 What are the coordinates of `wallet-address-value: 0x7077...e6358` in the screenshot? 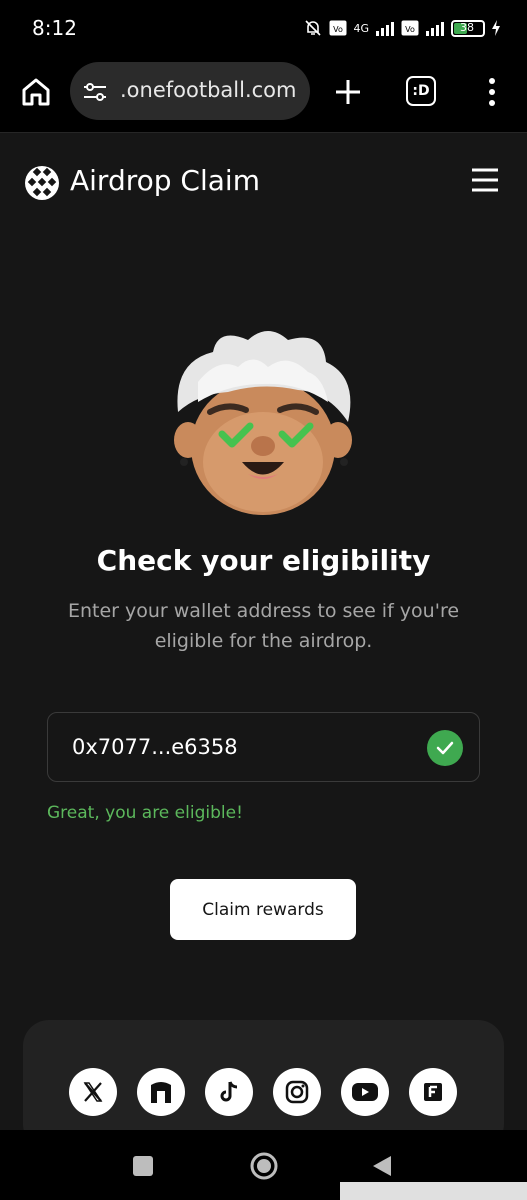 It's located at (155, 747).